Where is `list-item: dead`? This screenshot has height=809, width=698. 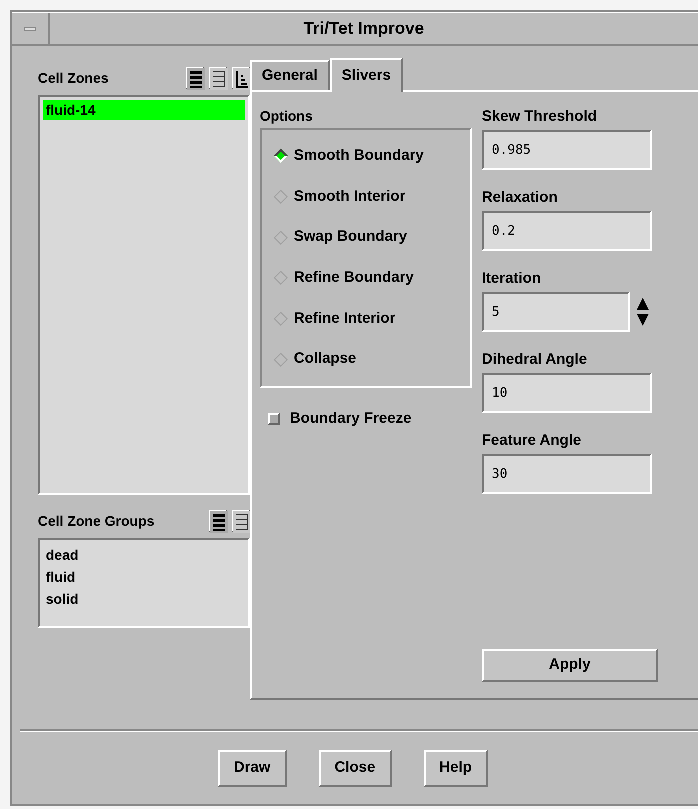
list-item: dead is located at coordinates (144, 555).